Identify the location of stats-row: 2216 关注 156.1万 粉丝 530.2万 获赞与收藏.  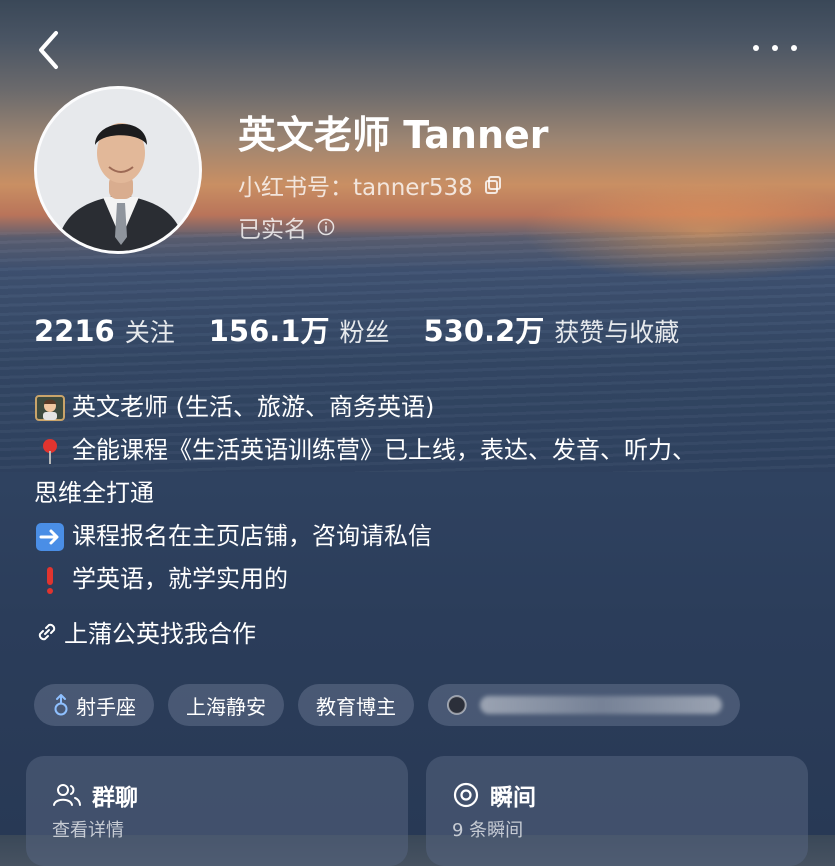
(373, 329).